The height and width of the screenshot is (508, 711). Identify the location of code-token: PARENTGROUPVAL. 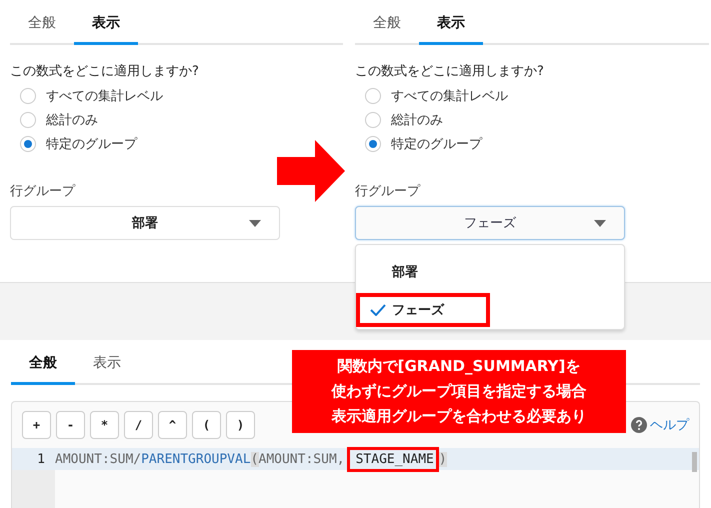
(196, 459).